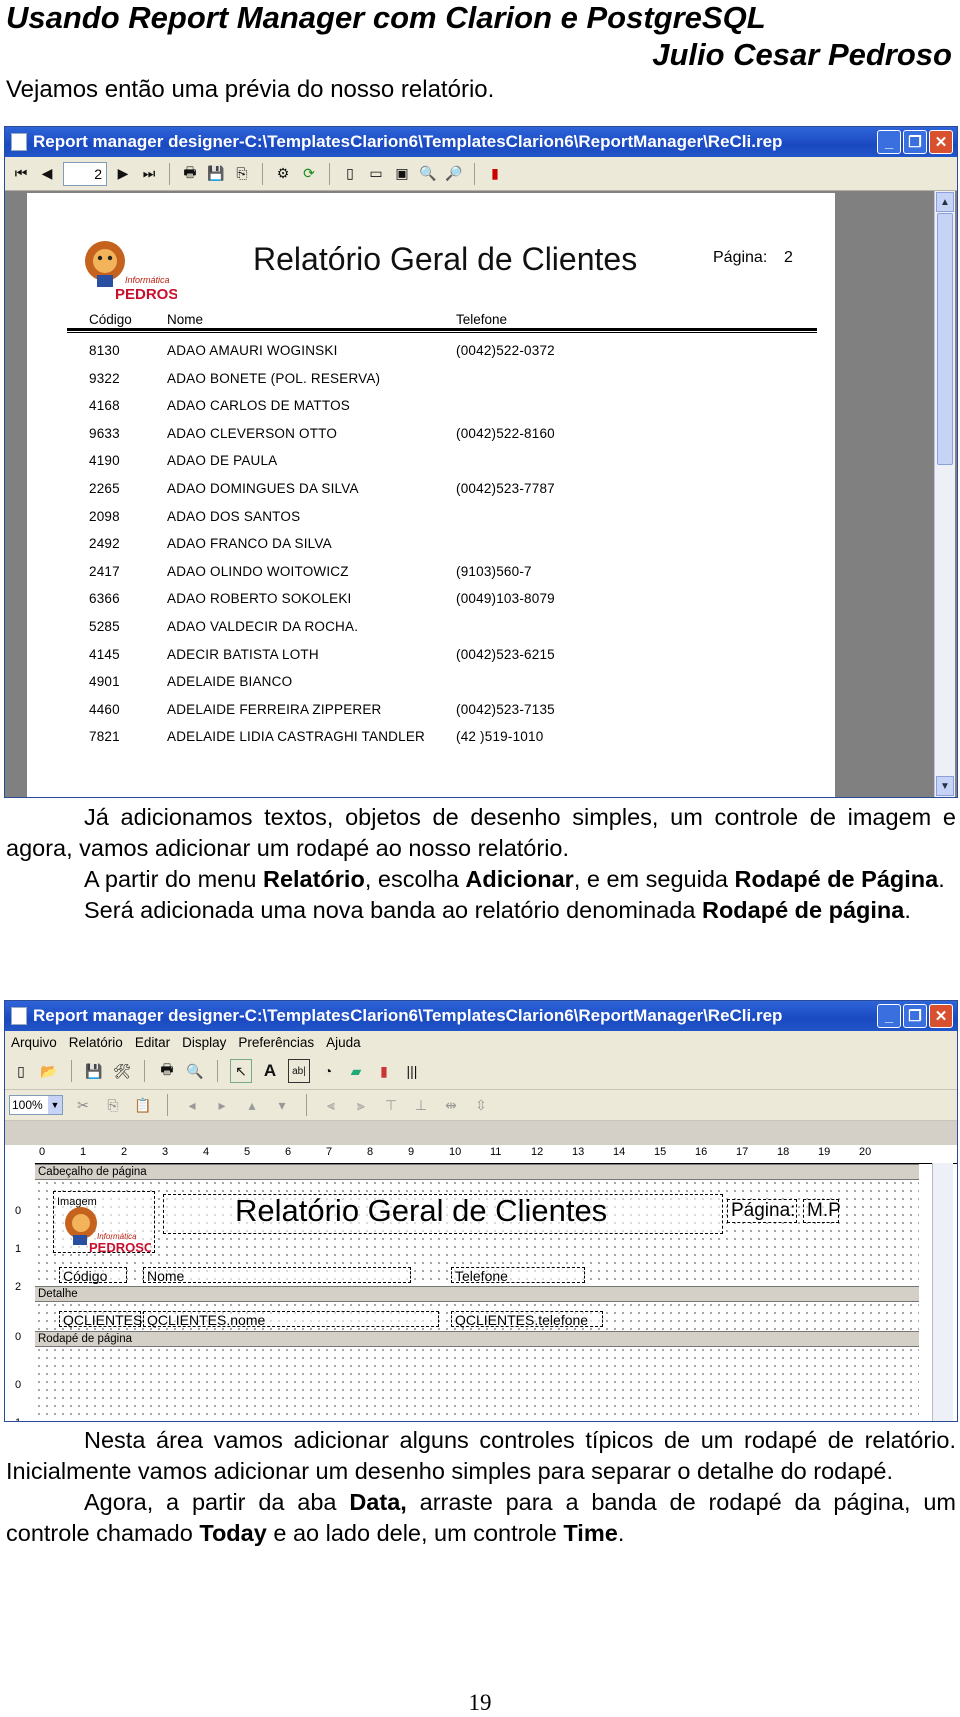 This screenshot has height=1717, width=960. What do you see at coordinates (343, 1042) in the screenshot?
I see `menu-ajuda: Ajuda` at bounding box center [343, 1042].